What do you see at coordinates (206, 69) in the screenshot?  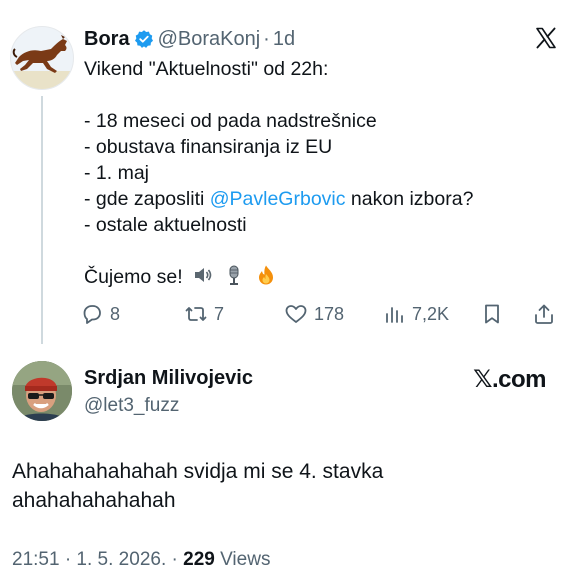 I see `tweet-line: Vikend "Aktuelnosti" od 22h:` at bounding box center [206, 69].